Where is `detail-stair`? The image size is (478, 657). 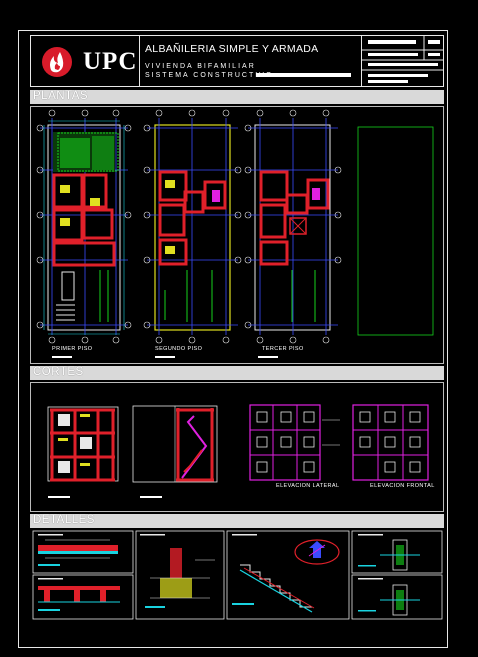
detail-stair is located at coordinates (286, 573).